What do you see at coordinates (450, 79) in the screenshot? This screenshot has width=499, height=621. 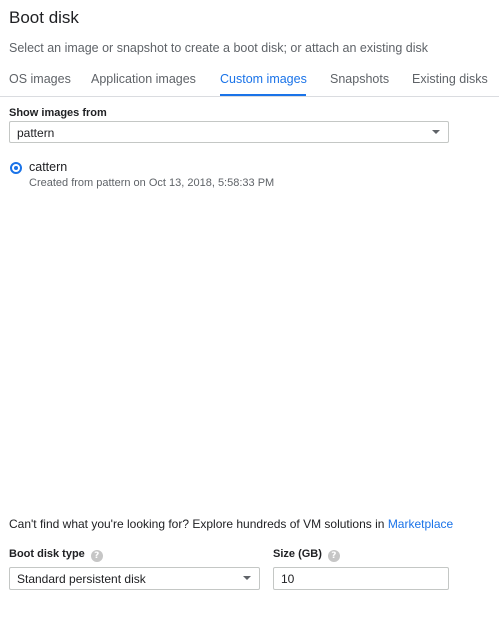 I see `tab-existing-disks: Existing disks` at bounding box center [450, 79].